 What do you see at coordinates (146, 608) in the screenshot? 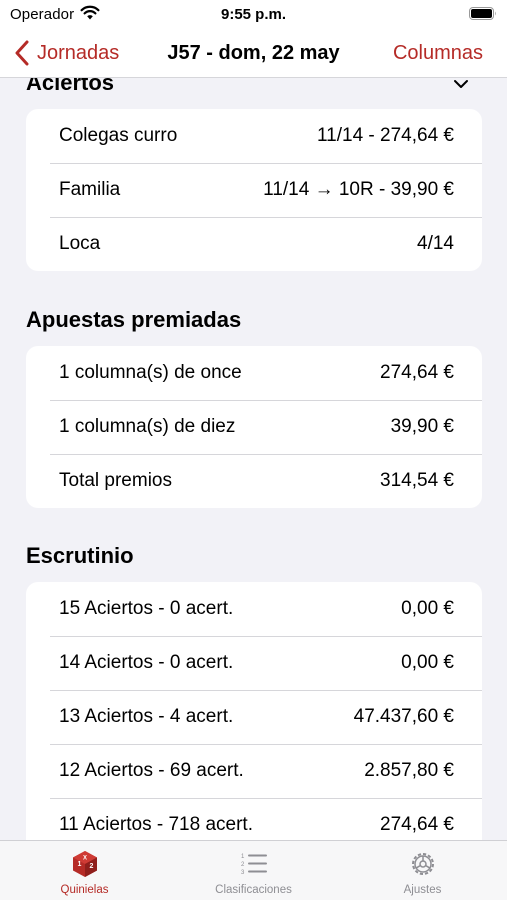
I see `row-label: 15 Aciertos - 0 acert.` at bounding box center [146, 608].